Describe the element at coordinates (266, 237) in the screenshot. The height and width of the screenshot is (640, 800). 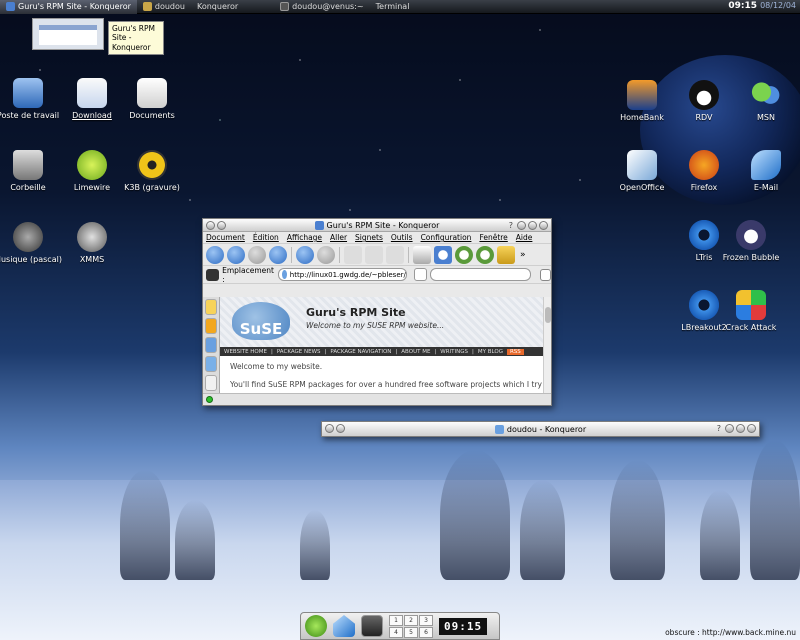
I see `menu-edition: Édition` at that location.